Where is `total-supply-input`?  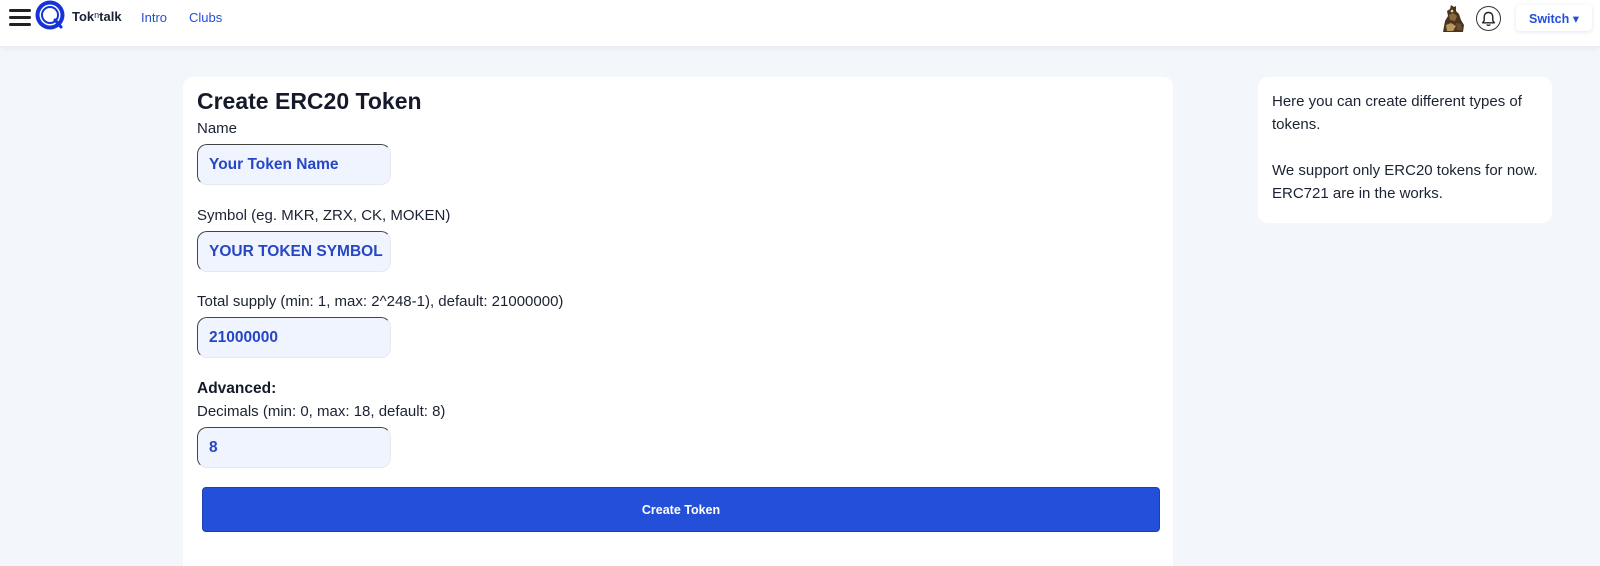 total-supply-input is located at coordinates (294, 337).